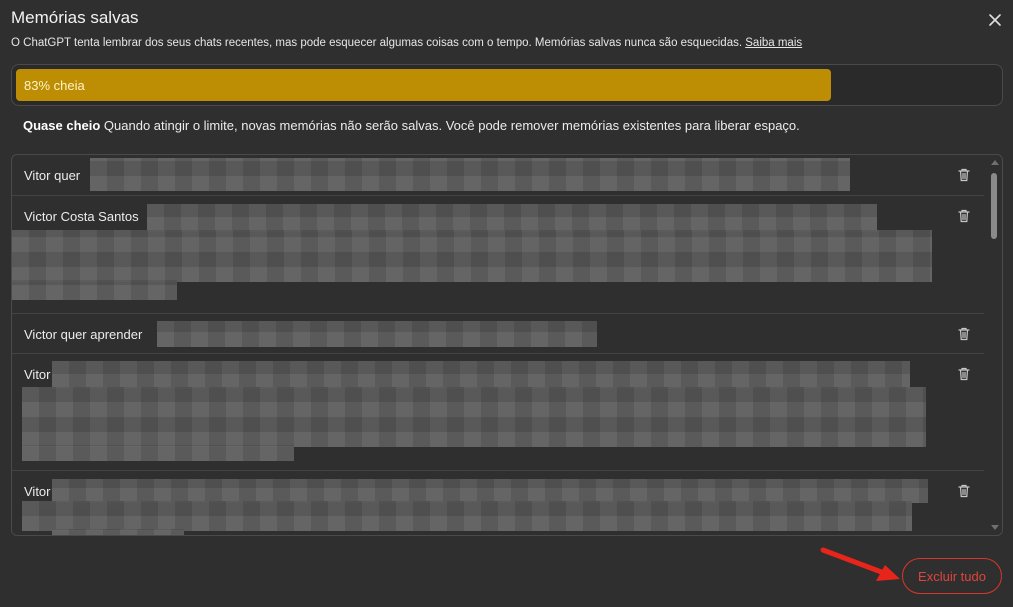  What do you see at coordinates (860, 564) in the screenshot?
I see `red-arrow-icon` at bounding box center [860, 564].